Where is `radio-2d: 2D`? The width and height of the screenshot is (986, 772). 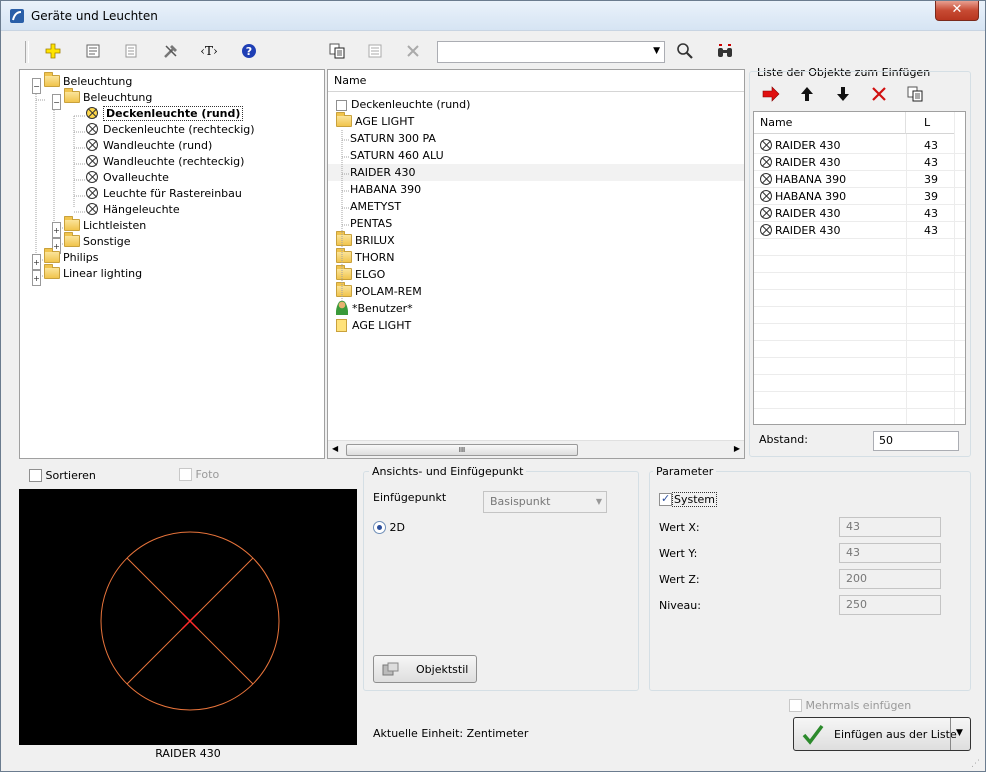
radio-2d: 2D is located at coordinates (389, 527).